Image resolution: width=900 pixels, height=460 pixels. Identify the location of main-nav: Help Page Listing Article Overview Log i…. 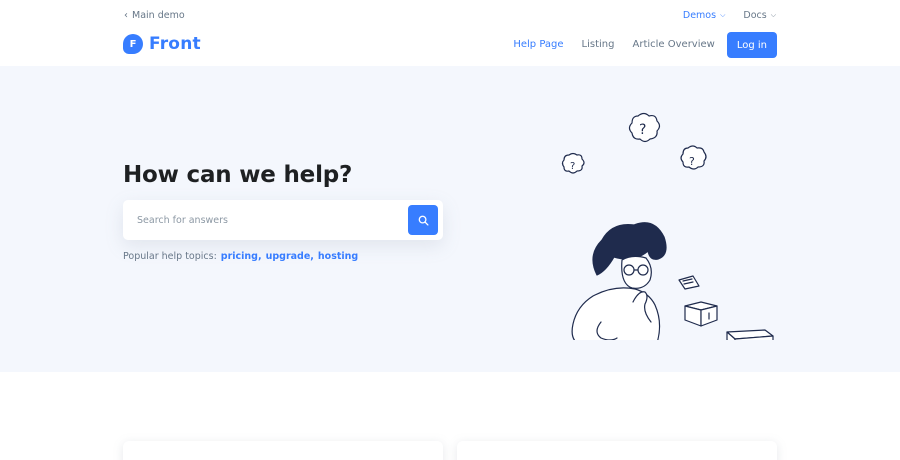
(640, 45).